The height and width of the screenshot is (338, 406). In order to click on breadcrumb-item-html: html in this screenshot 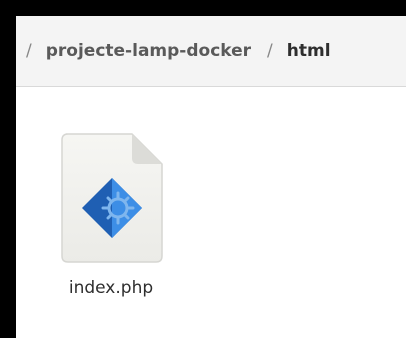, I will do `click(309, 51)`.